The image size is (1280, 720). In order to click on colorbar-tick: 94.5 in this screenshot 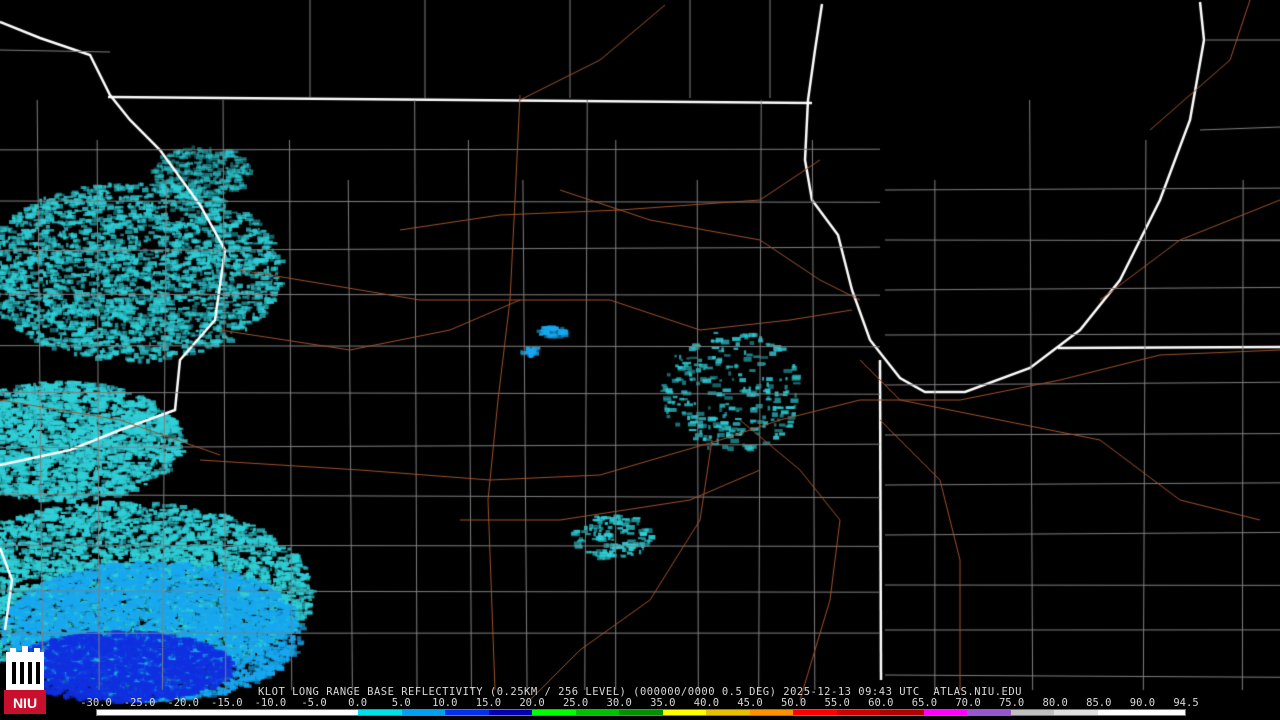, I will do `click(1186, 703)`.